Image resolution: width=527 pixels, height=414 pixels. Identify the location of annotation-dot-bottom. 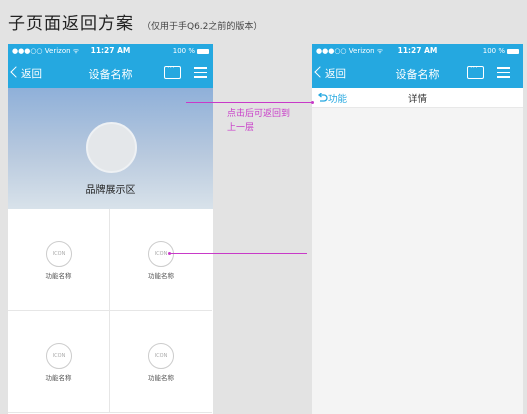
(169, 253).